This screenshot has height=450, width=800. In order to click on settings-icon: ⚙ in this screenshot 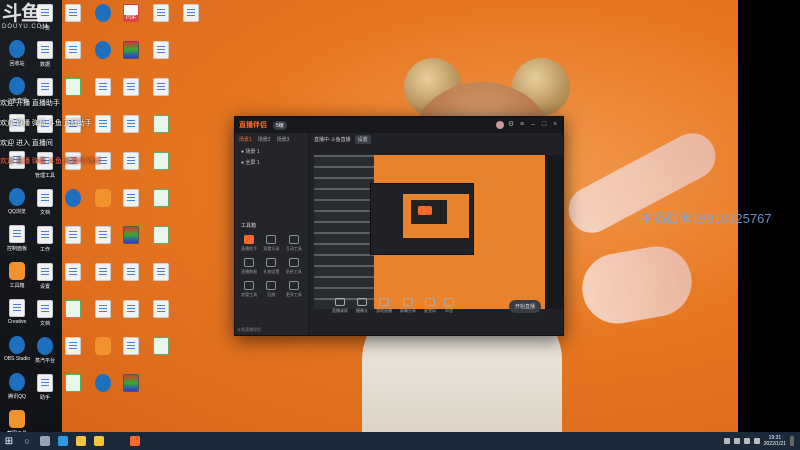, I will do `click(511, 125)`.